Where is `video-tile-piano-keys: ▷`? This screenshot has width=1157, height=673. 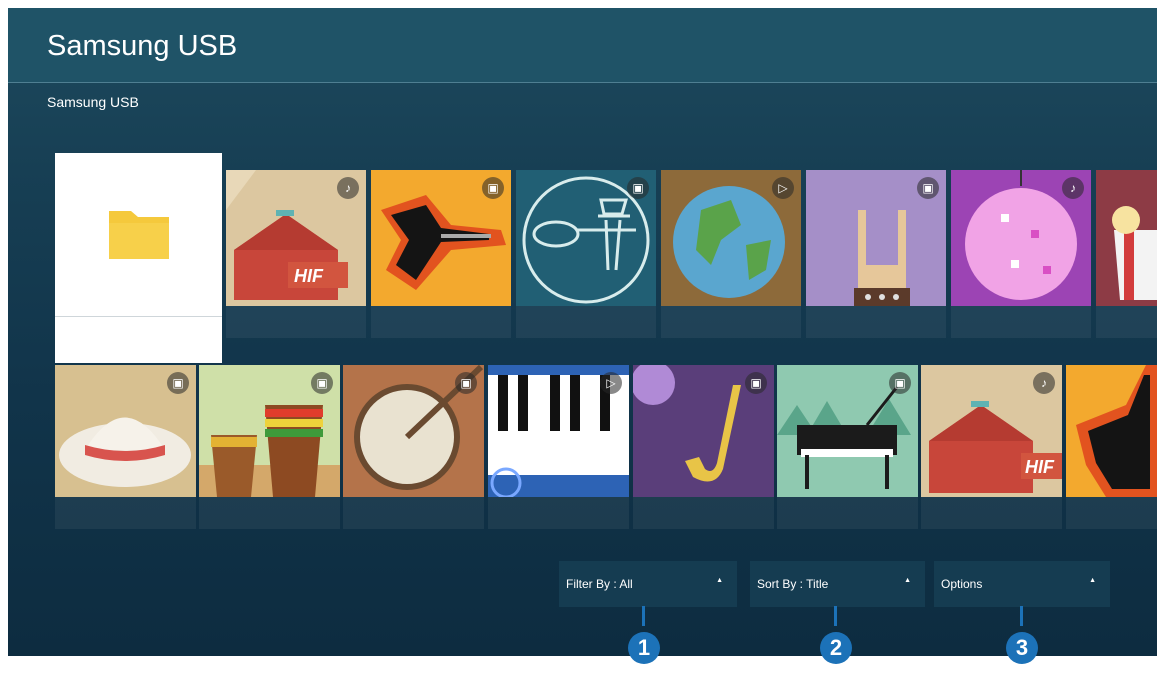
video-tile-piano-keys: ▷ is located at coordinates (558, 431).